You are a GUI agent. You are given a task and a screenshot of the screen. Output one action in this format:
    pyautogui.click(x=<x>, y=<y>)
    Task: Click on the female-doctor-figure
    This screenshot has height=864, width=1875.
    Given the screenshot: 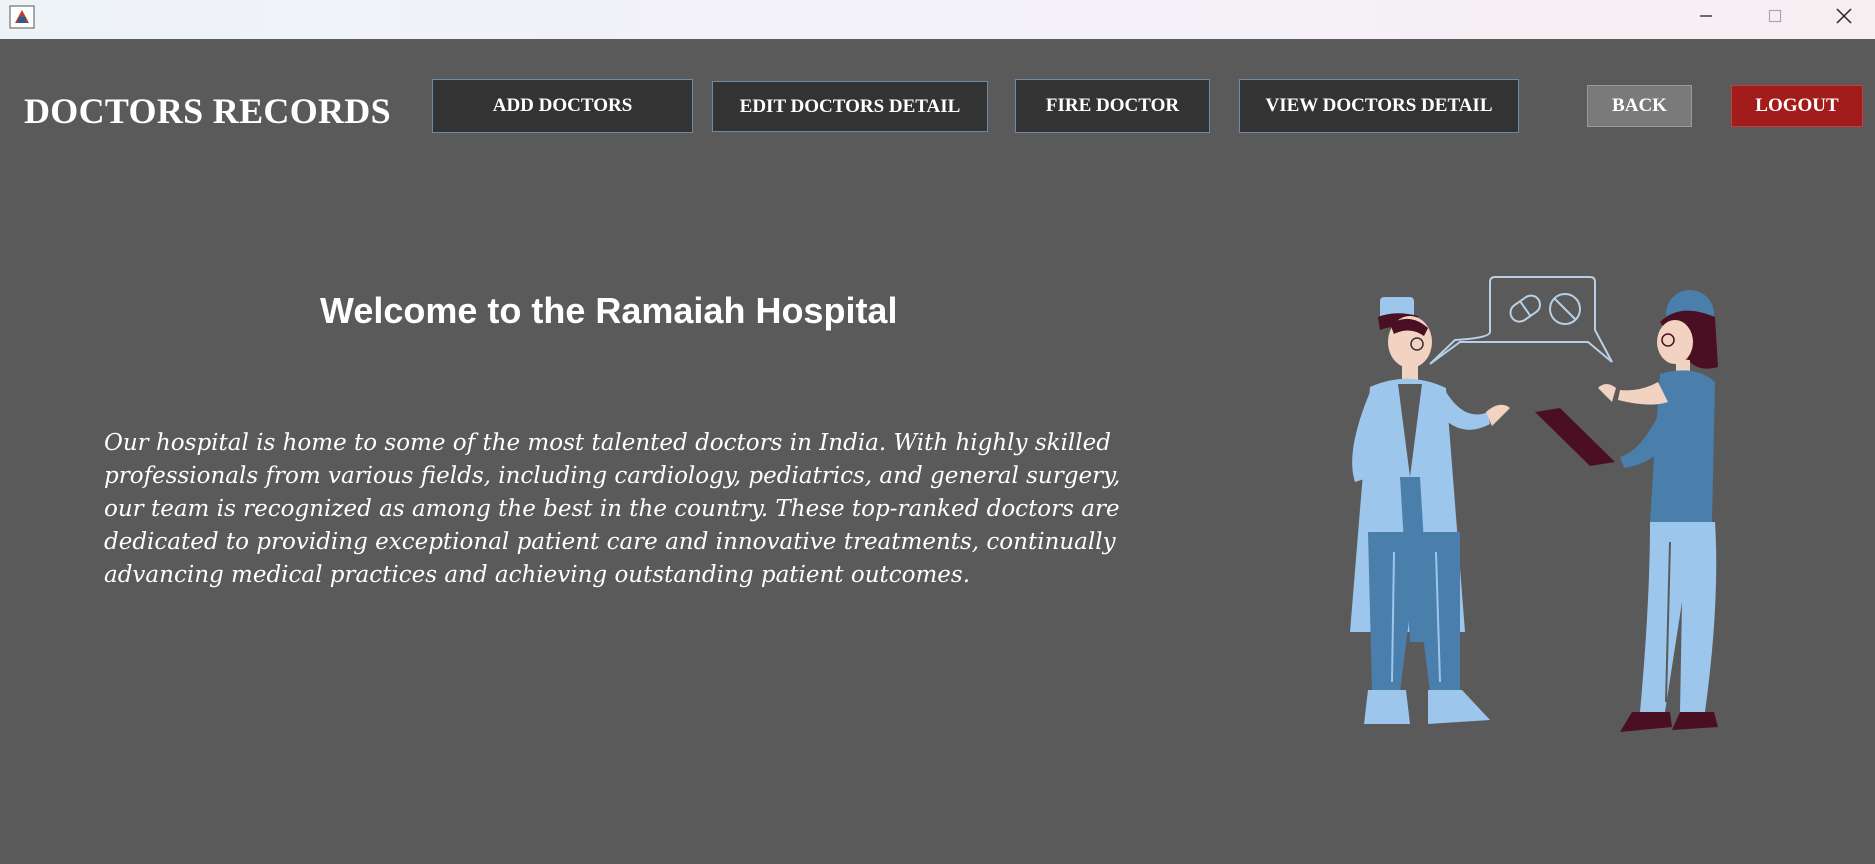 What is the action you would take?
    pyautogui.click(x=1658, y=511)
    